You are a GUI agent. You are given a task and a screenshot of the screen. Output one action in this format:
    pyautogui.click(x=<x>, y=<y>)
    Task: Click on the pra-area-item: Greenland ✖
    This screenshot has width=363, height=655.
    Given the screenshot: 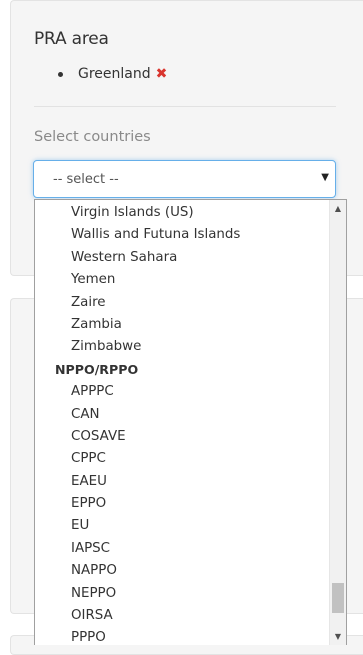 What is the action you would take?
    pyautogui.click(x=112, y=74)
    